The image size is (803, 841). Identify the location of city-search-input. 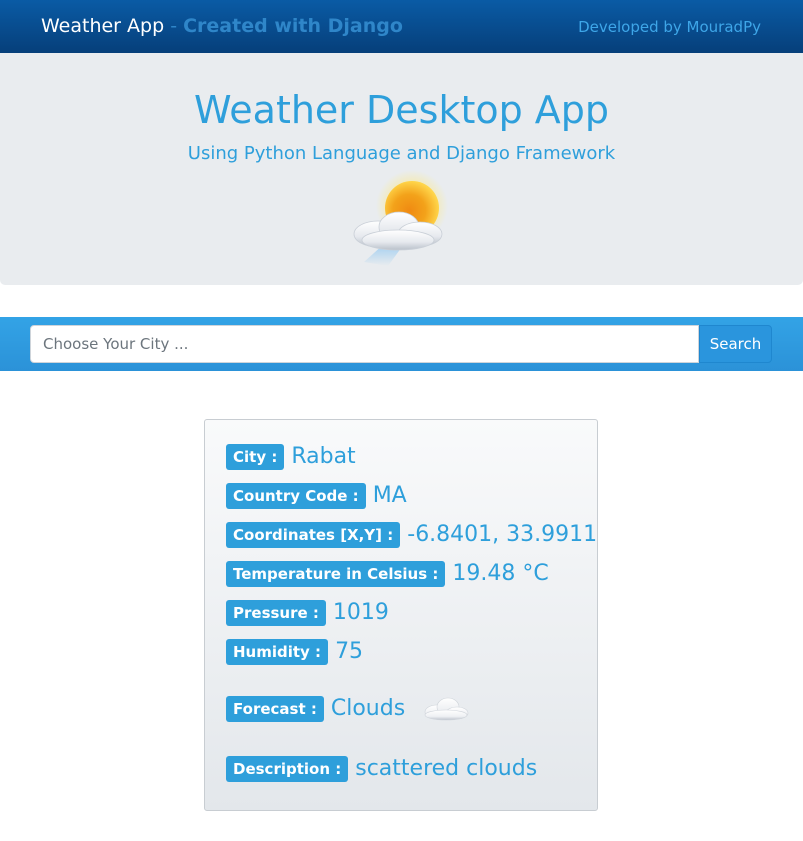
(364, 344).